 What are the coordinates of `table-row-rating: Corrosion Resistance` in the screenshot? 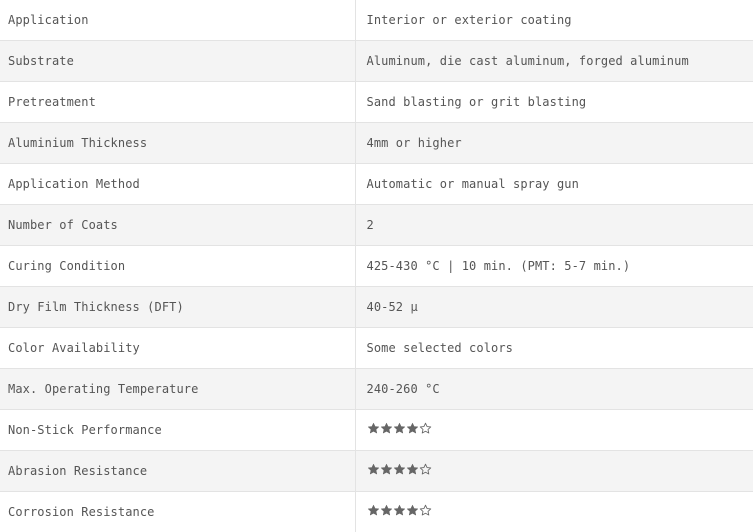 It's located at (376, 512).